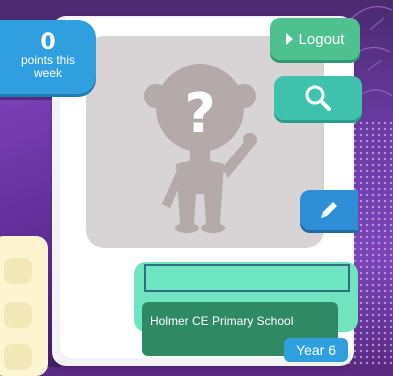 This screenshot has width=393, height=376. I want to click on search-button, so click(318, 98).